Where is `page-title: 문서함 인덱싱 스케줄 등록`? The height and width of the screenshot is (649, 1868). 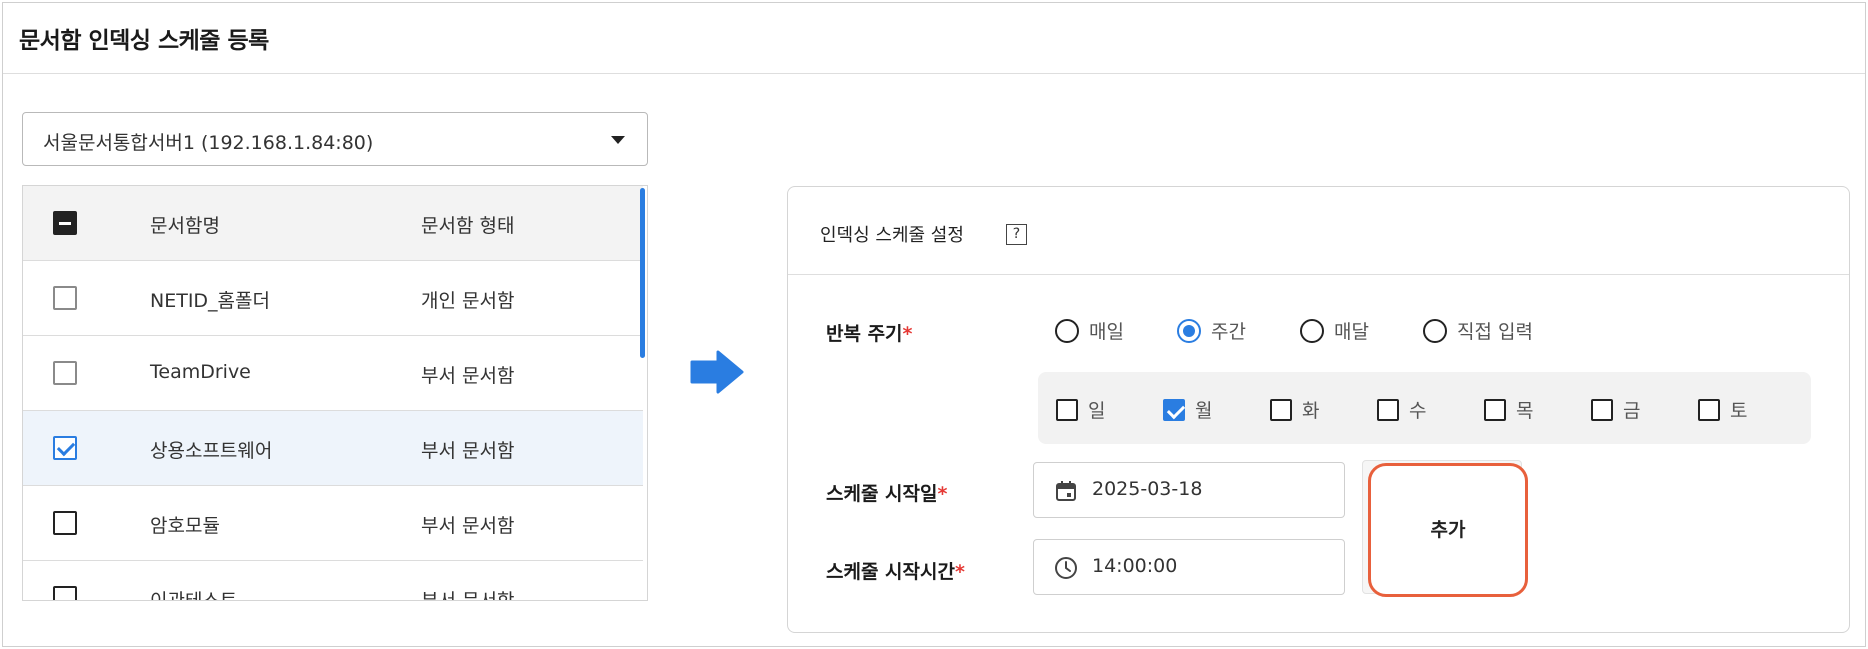 page-title: 문서함 인덱싱 스케줄 등록 is located at coordinates (144, 41).